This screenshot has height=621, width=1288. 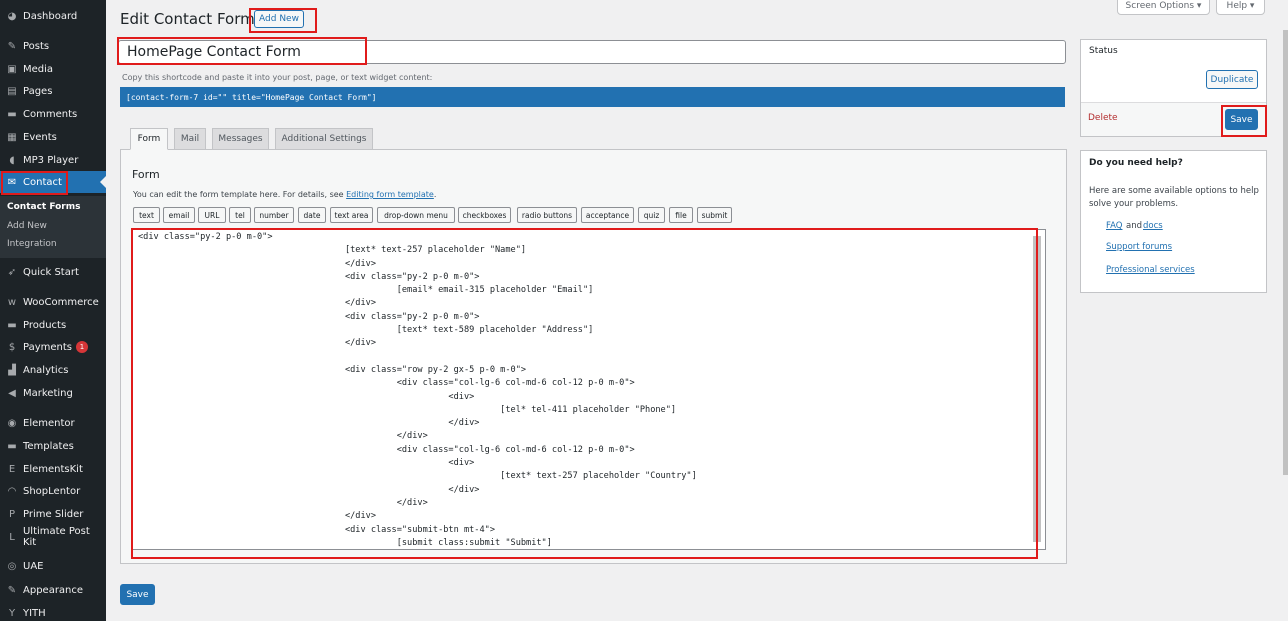 What do you see at coordinates (1240, 7) in the screenshot?
I see `help-toggle: Help ▾` at bounding box center [1240, 7].